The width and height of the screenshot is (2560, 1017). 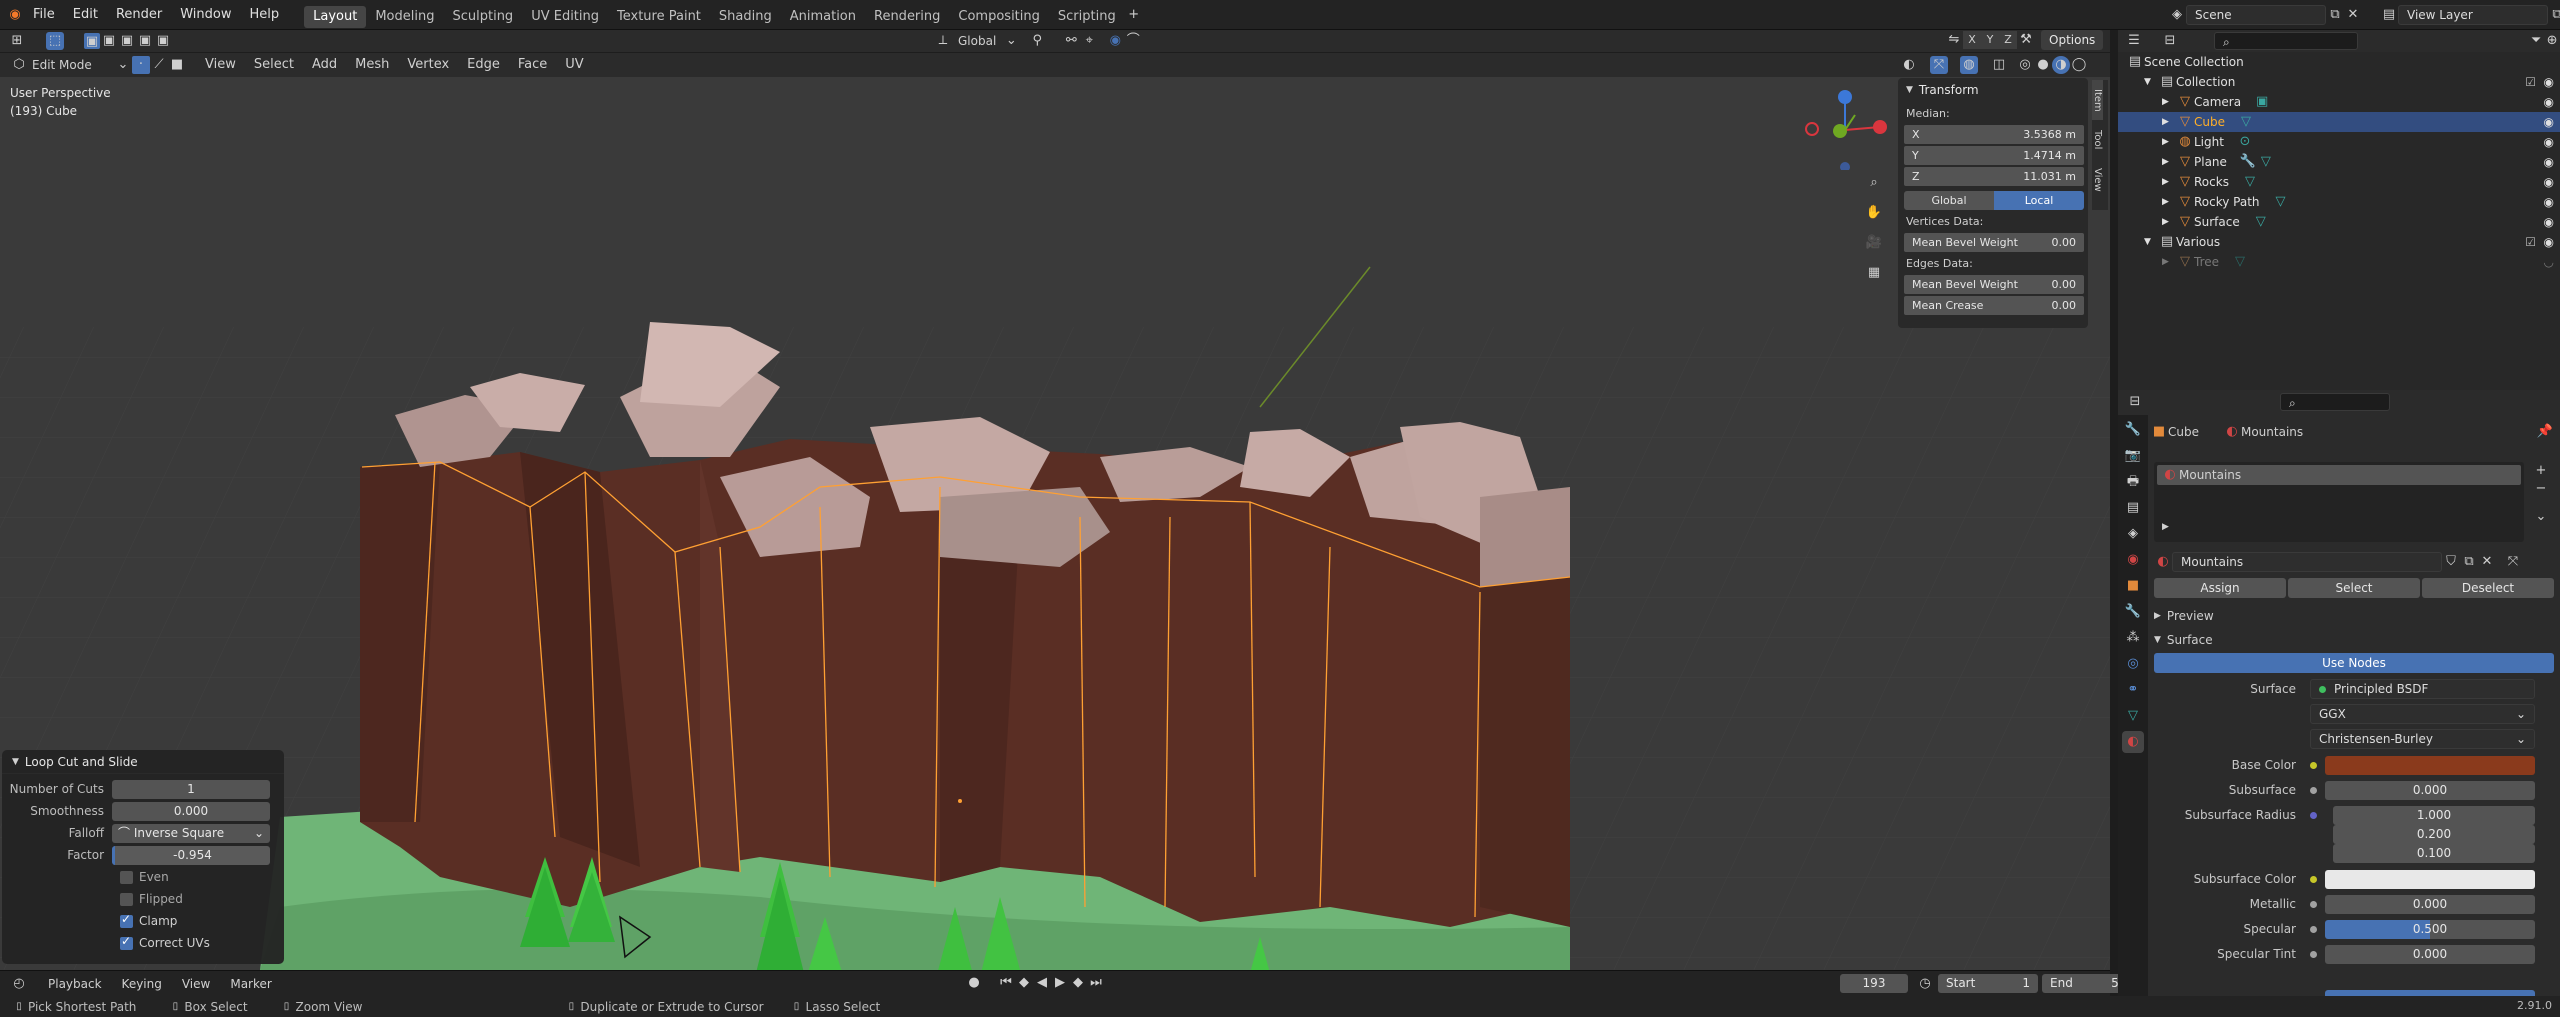 I want to click on subsurface-radius-y-field: 0.200, so click(x=2434, y=834).